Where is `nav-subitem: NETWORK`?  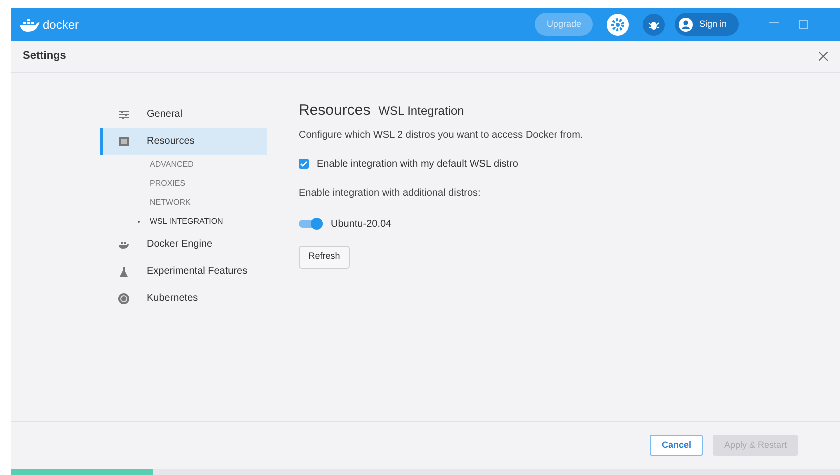 nav-subitem: NETWORK is located at coordinates (183, 202).